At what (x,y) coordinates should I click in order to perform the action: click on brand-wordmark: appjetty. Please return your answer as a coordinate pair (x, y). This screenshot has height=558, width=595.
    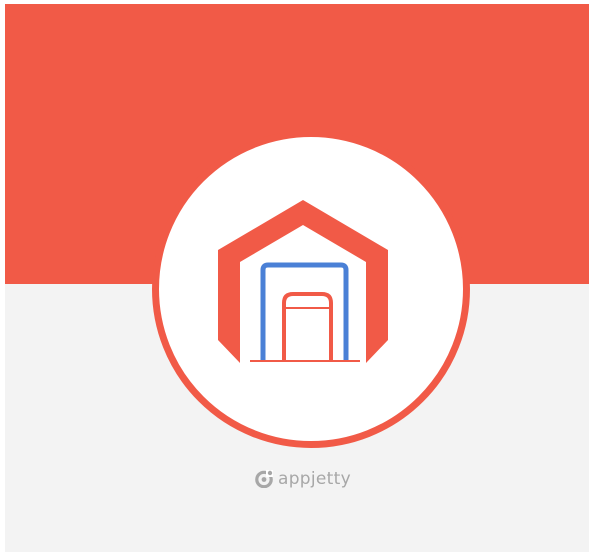
    Looking at the image, I should click on (314, 479).